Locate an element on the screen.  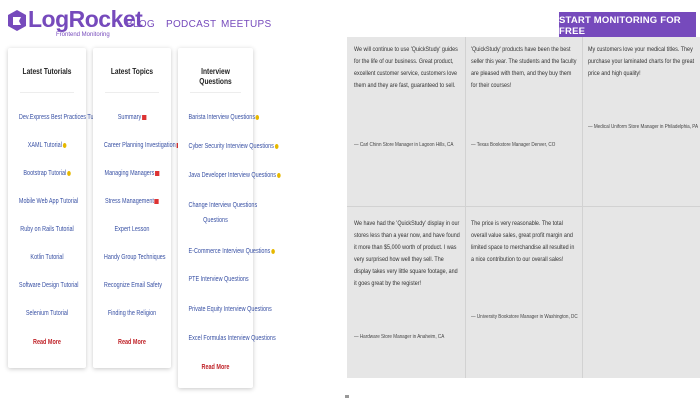
start-monitoring-button: START MONITORING FOR FREE is located at coordinates (627, 26).